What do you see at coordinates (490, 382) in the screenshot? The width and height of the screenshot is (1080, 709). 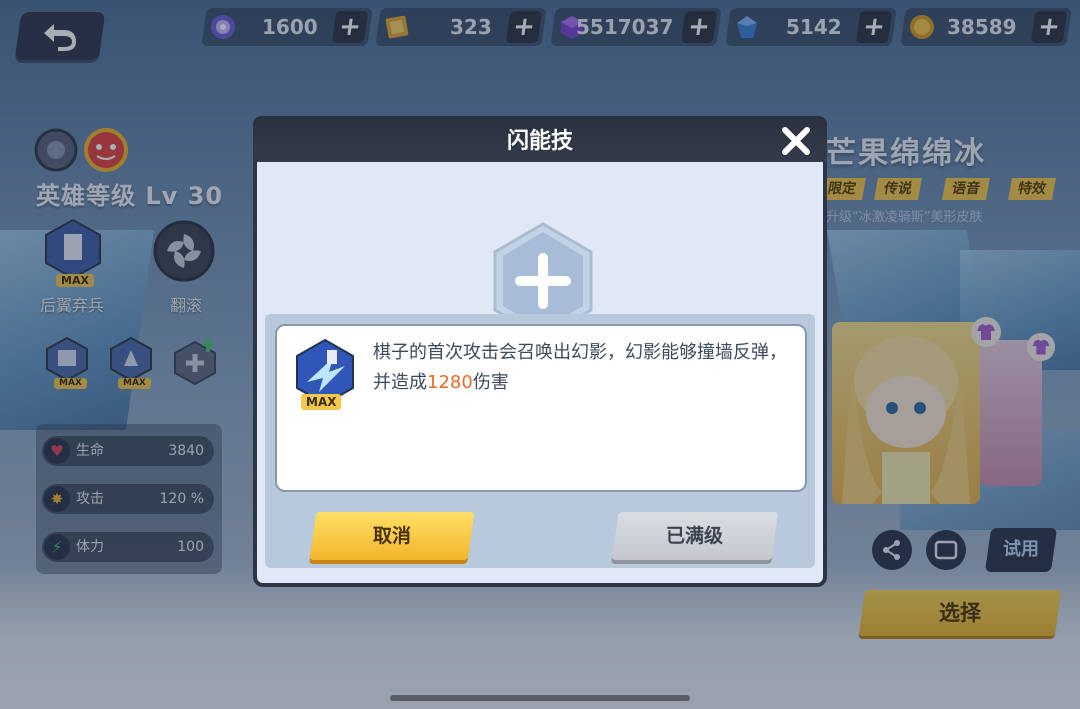 I see `description-suffix: 伤害` at bounding box center [490, 382].